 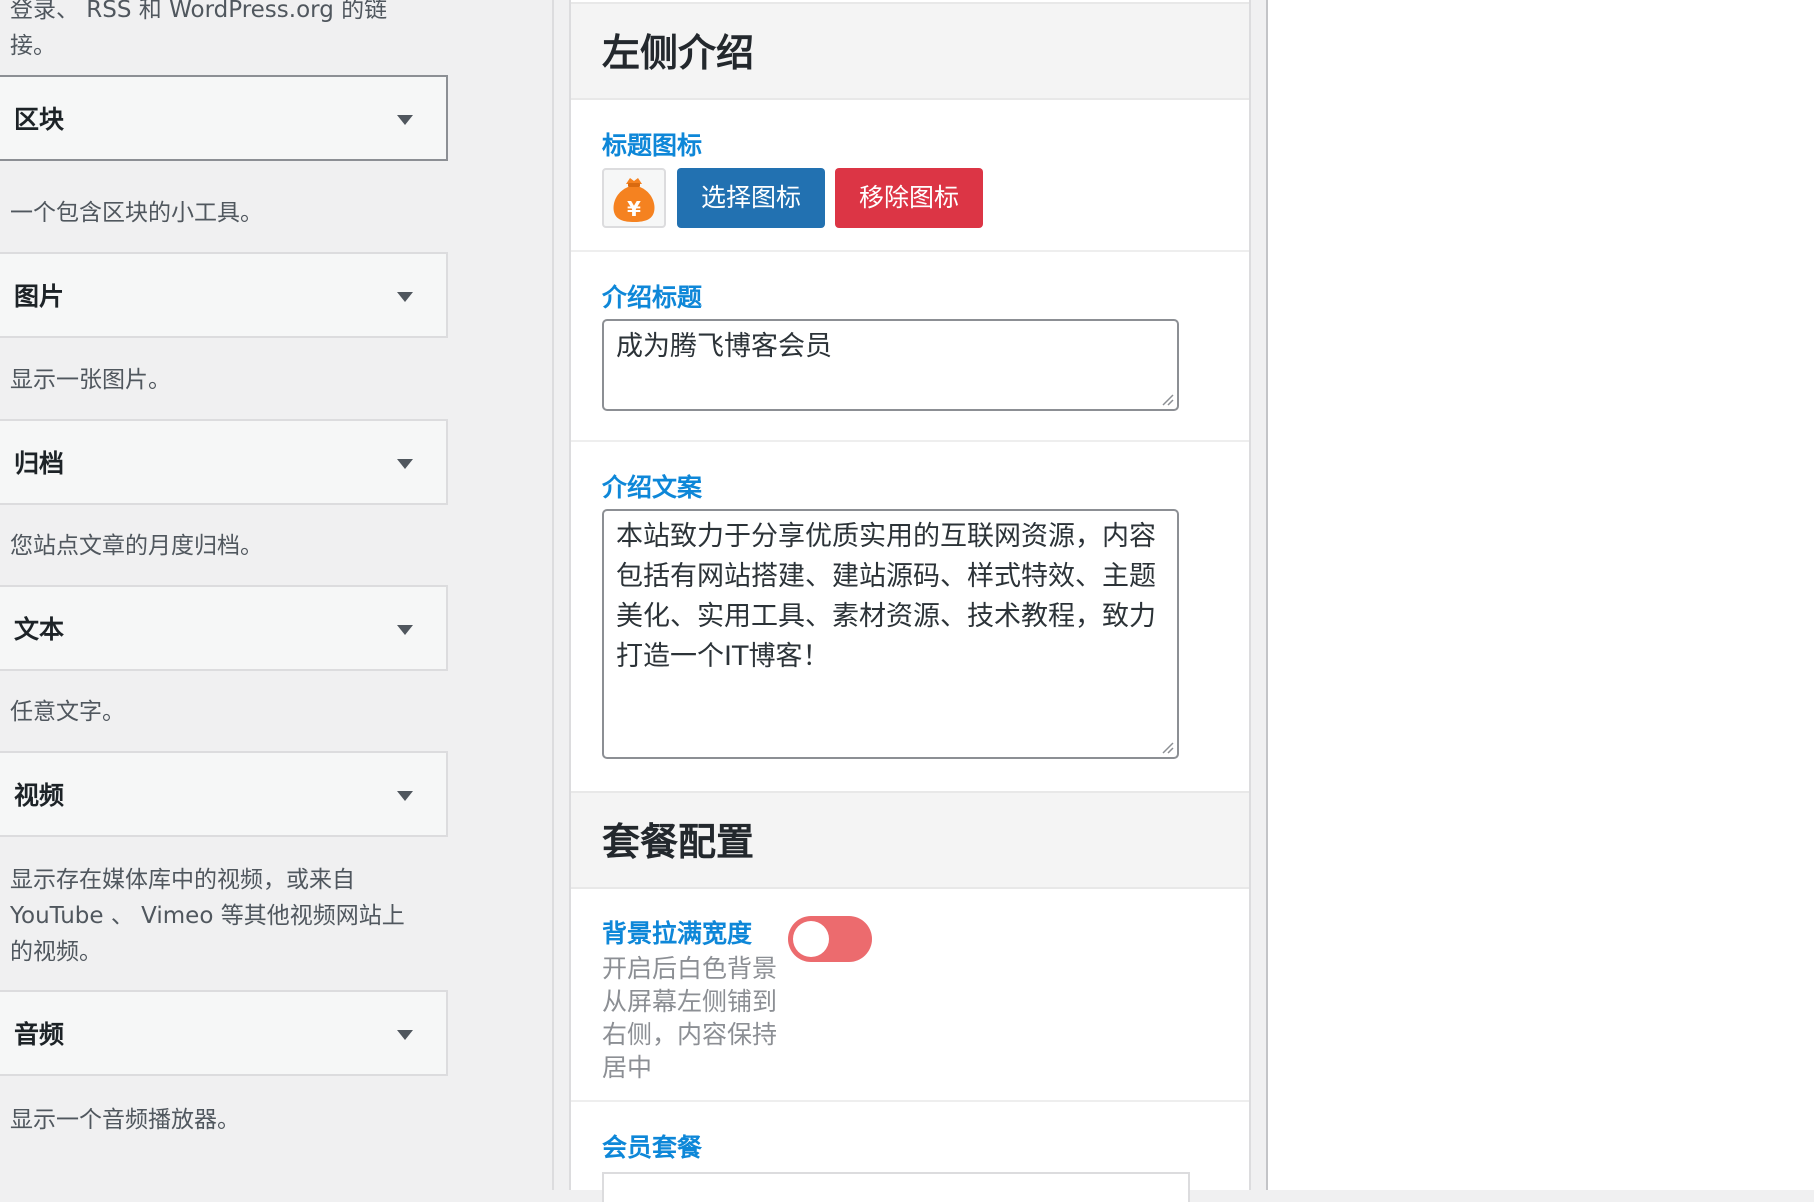 I want to click on widget-description: 显示一张图片。, so click(x=90, y=380).